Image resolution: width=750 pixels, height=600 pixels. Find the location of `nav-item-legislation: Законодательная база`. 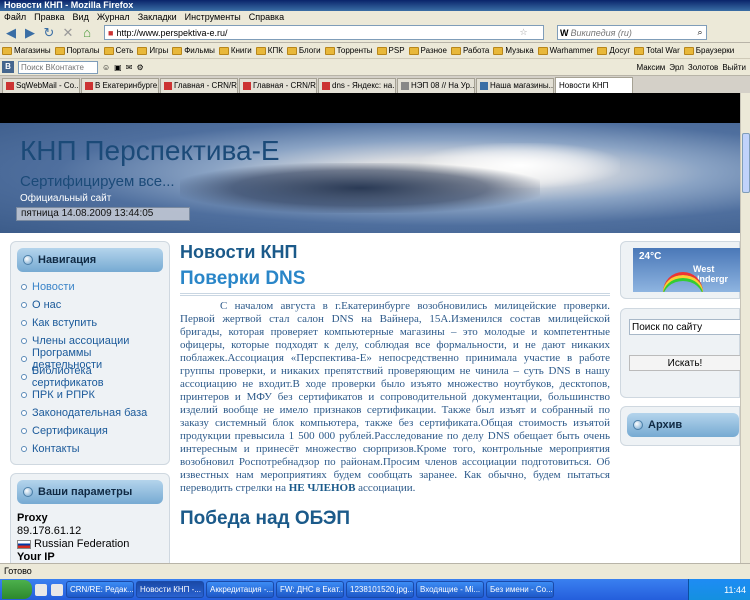

nav-item-legislation: Законодательная база is located at coordinates (90, 413).